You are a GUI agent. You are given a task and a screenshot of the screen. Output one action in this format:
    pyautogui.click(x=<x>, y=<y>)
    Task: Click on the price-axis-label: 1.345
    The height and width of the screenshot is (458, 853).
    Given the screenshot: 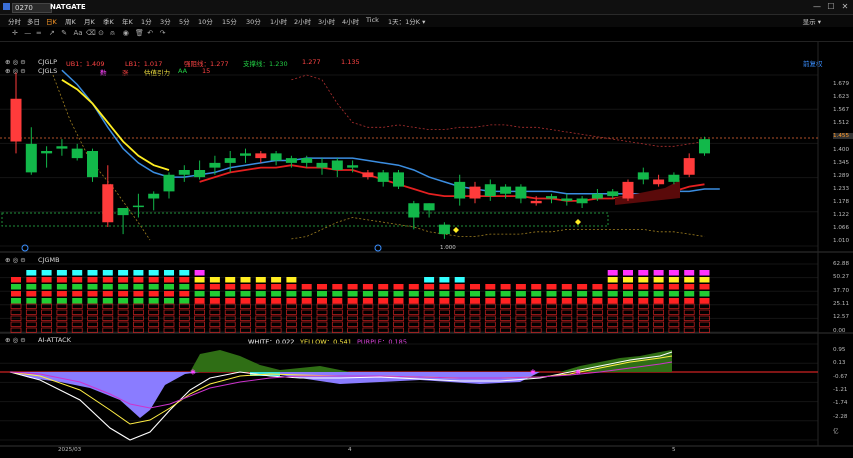 What is the action you would take?
    pyautogui.click(x=841, y=162)
    